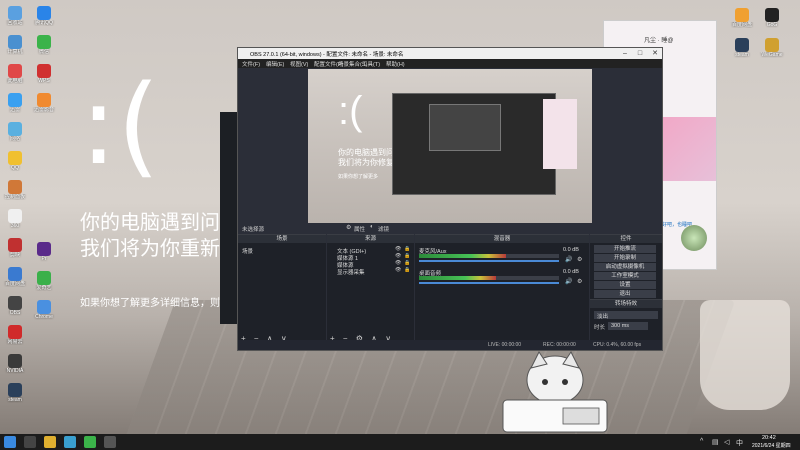 The height and width of the screenshot is (450, 800). I want to click on left-icon-9: 百度网盘, so click(15, 277).